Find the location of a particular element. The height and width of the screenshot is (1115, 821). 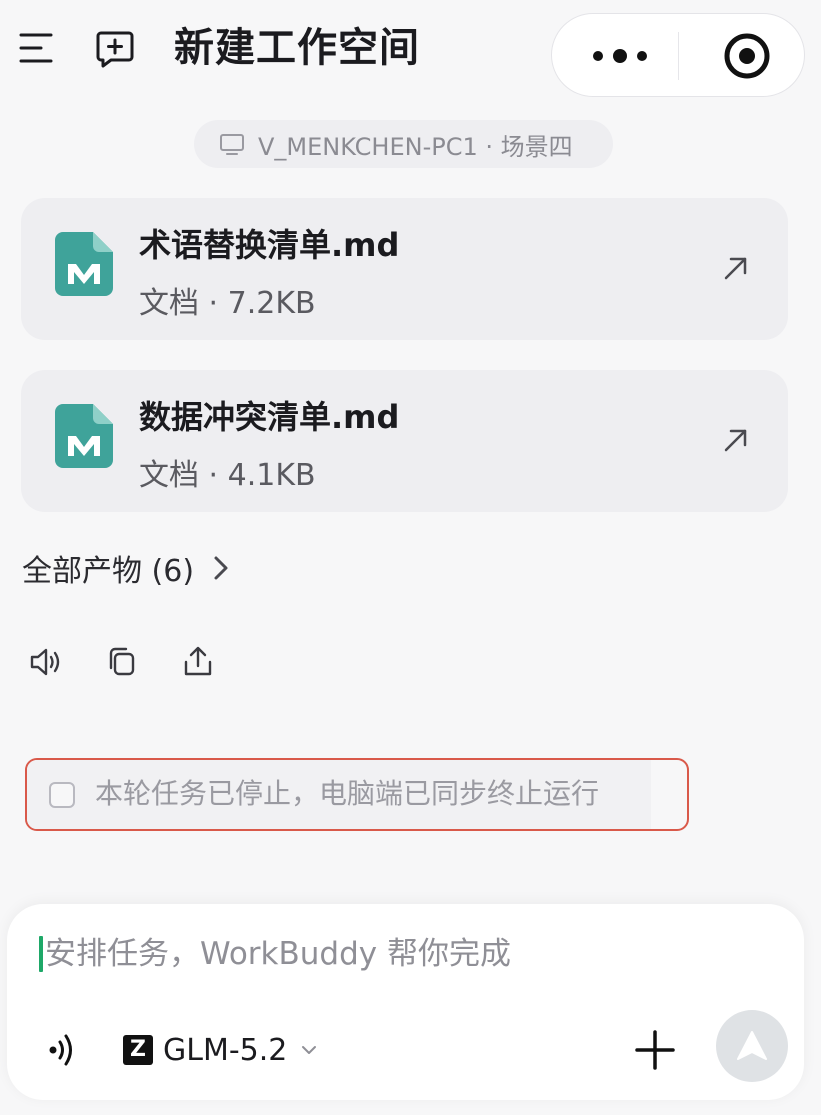

send-button is located at coordinates (752, 1046).